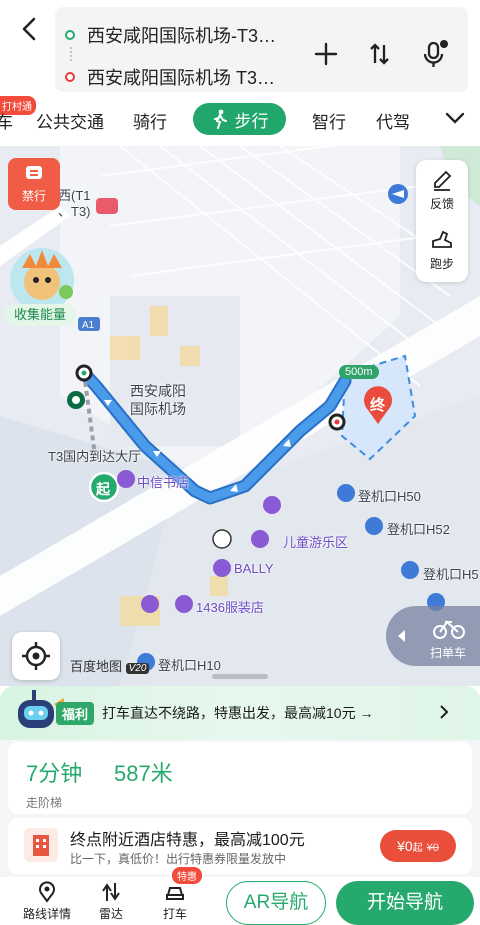  Describe the element at coordinates (441, 203) in the screenshot. I see `feedback-label: 反馈` at that location.